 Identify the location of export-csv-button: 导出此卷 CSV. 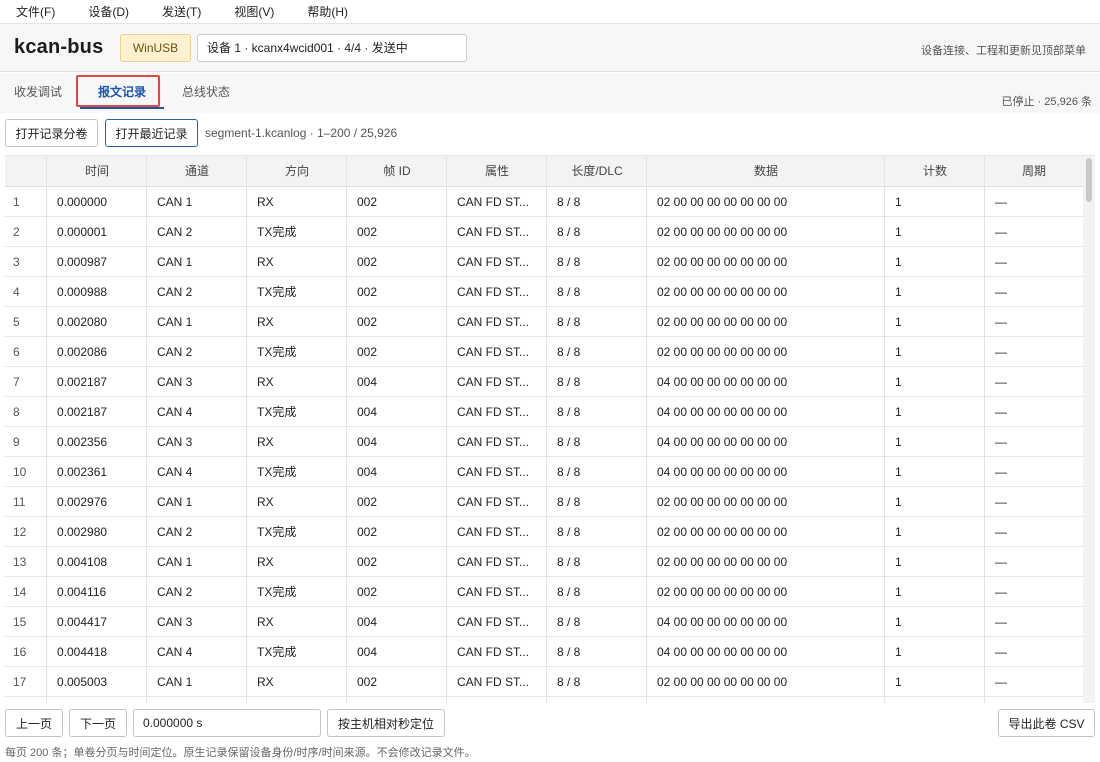
(1046, 723).